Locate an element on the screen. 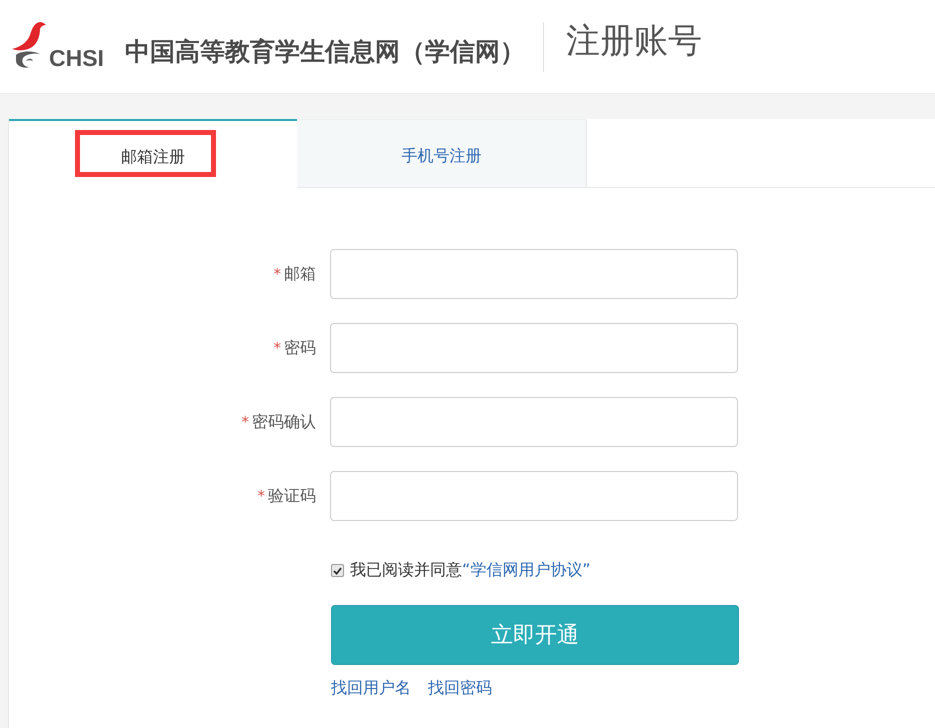  page-title: 注册账号 is located at coordinates (634, 41).